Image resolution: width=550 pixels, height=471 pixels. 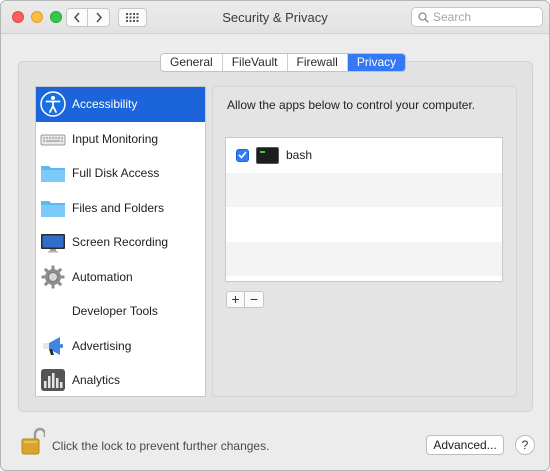 I want to click on app-checkbox, so click(x=242, y=155).